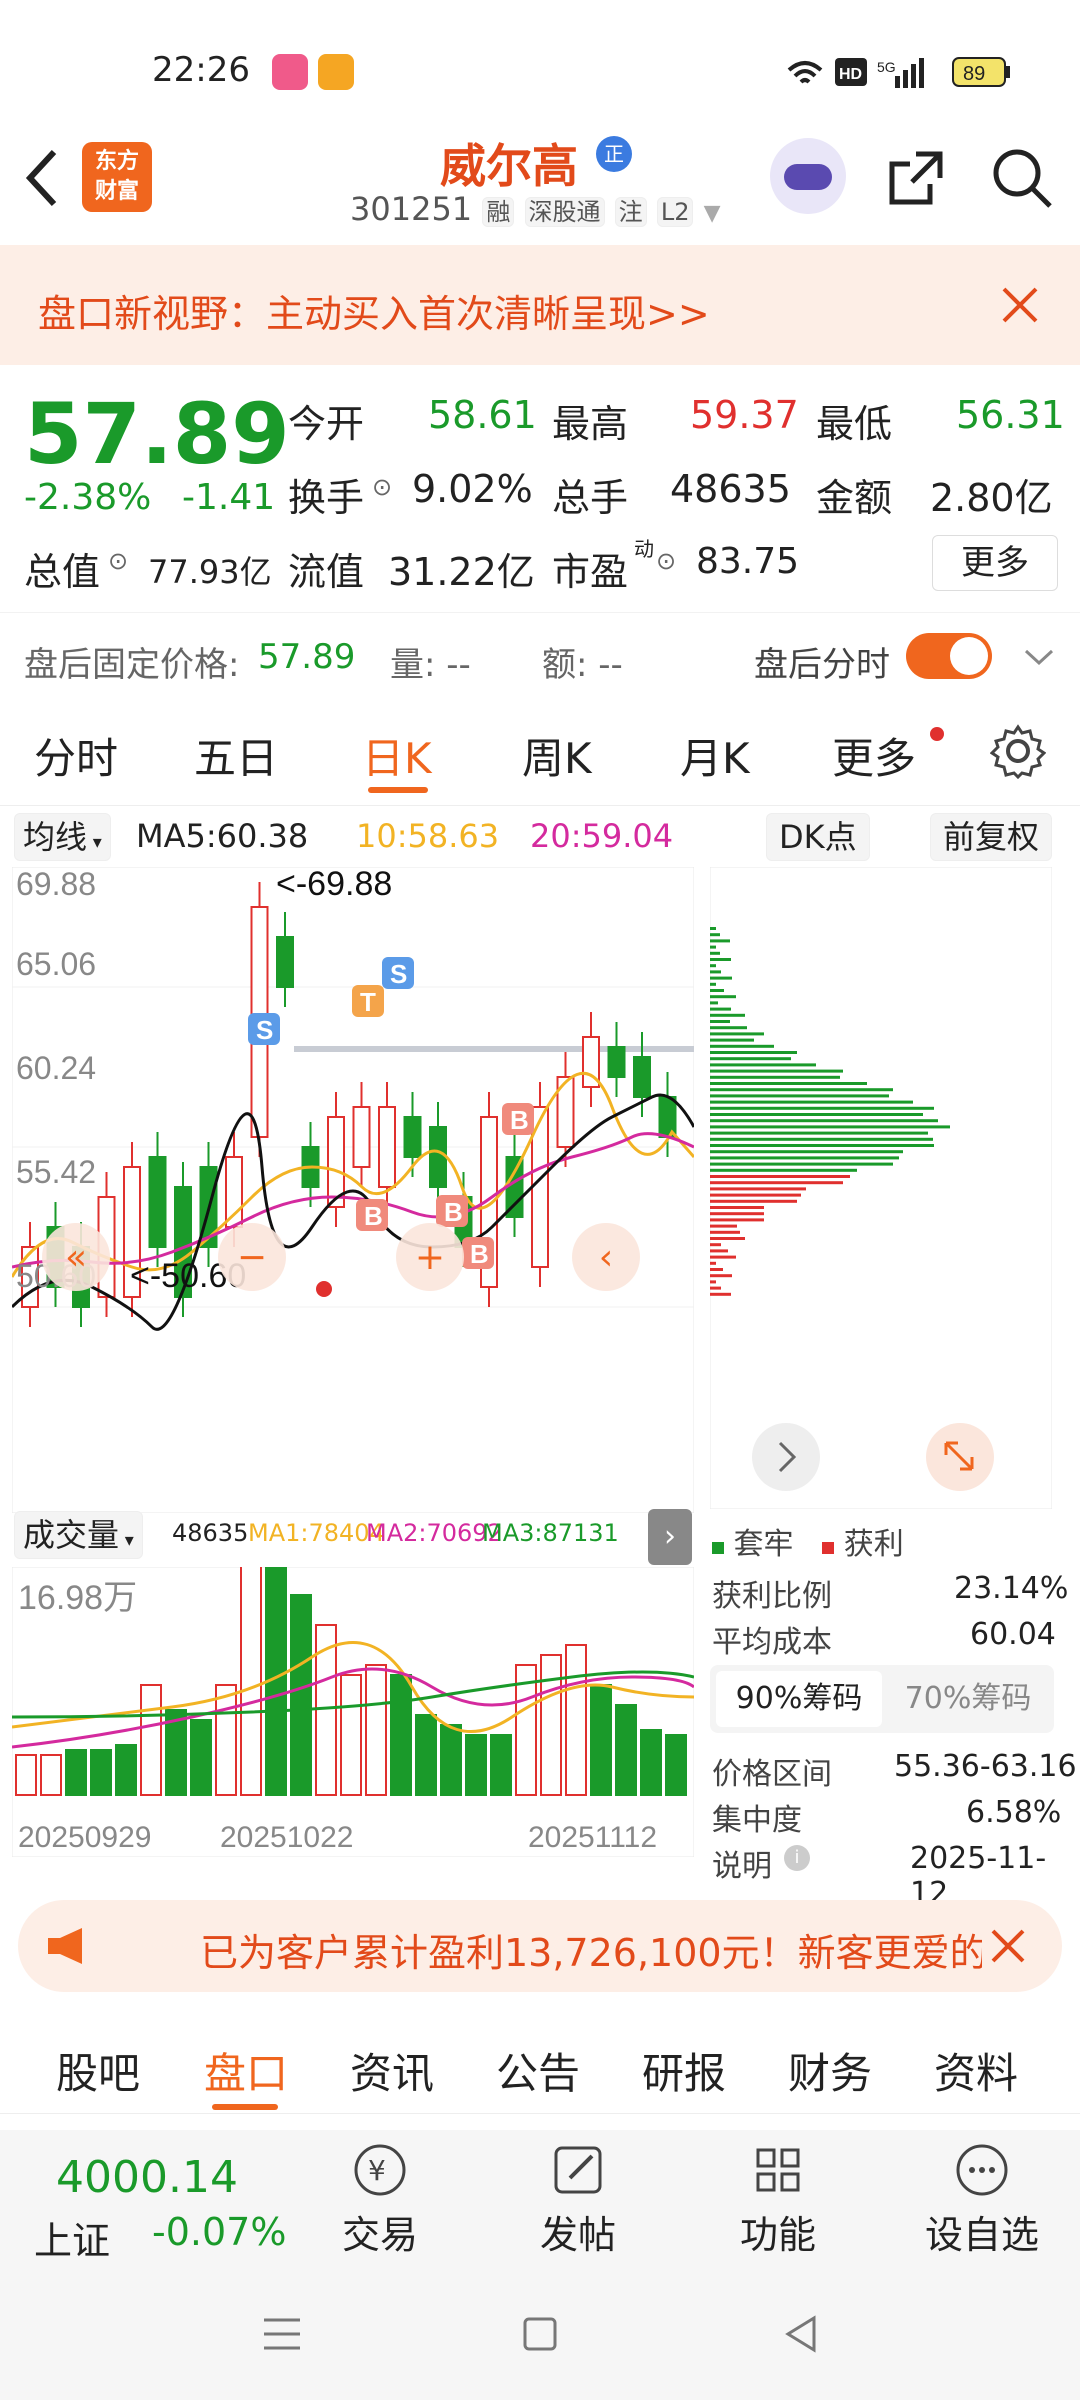 The width and height of the screenshot is (1080, 2400). I want to click on info-icon: i, so click(797, 1858).